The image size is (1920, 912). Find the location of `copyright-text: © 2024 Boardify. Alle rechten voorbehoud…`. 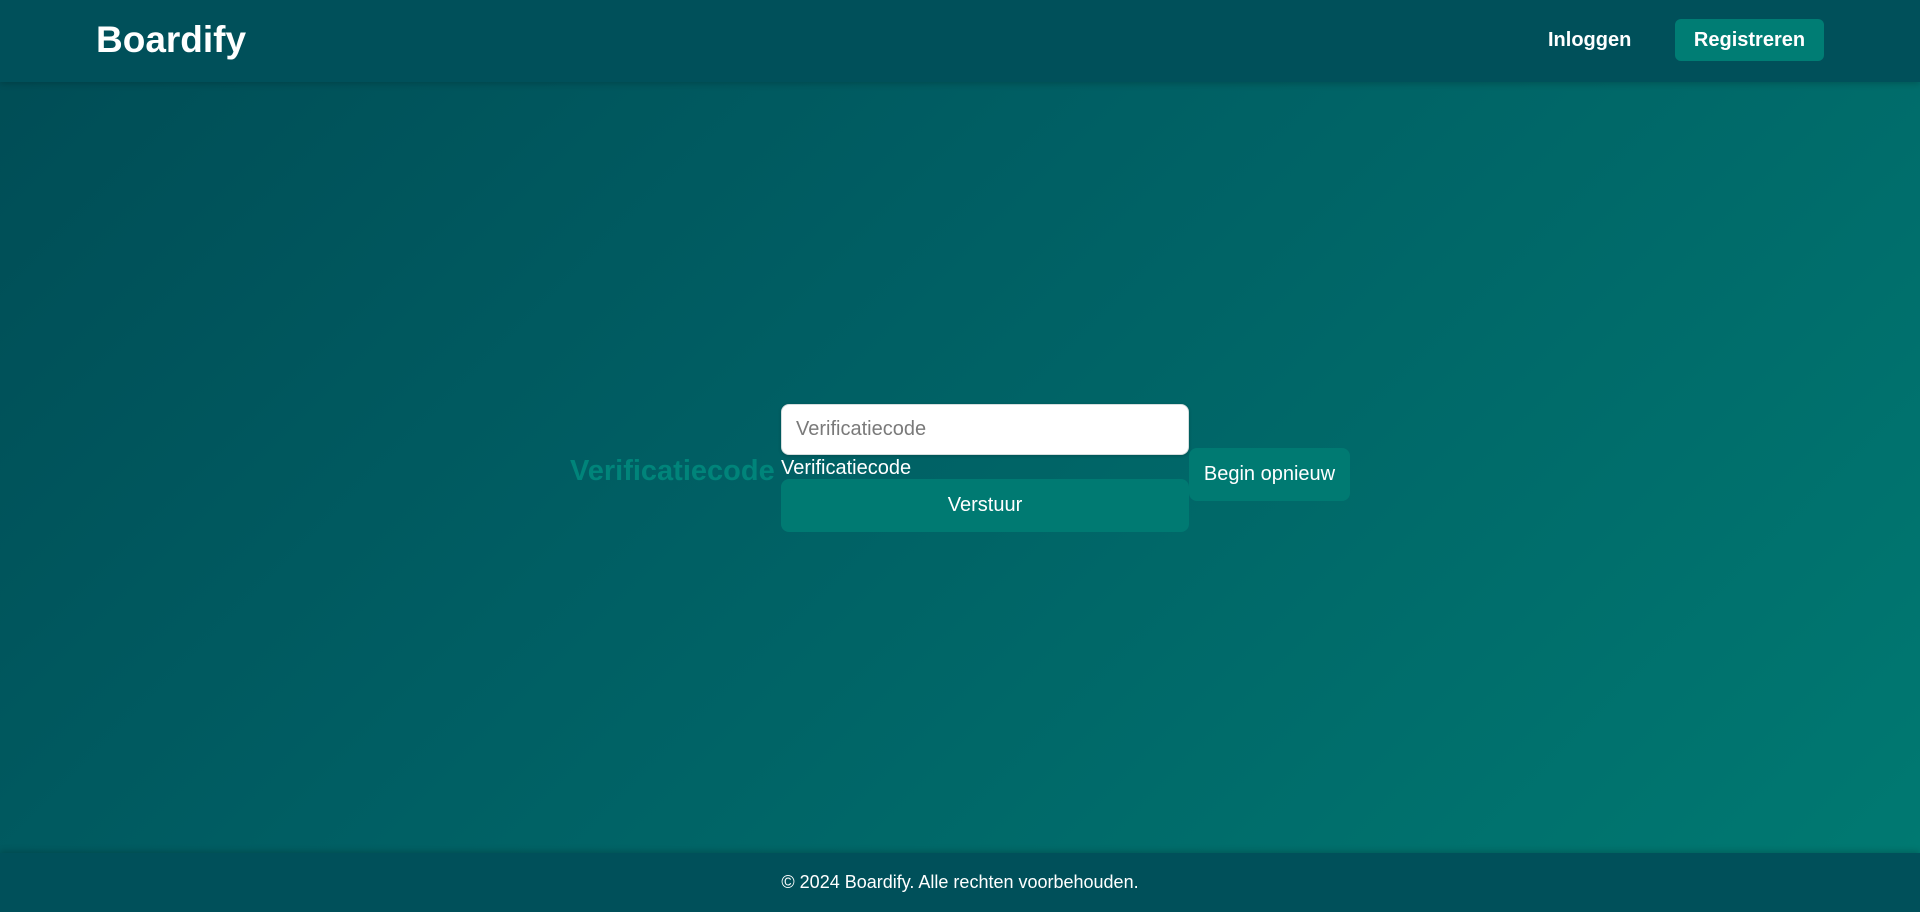

copyright-text: © 2024 Boardify. Alle rechten voorbehoud… is located at coordinates (960, 882).